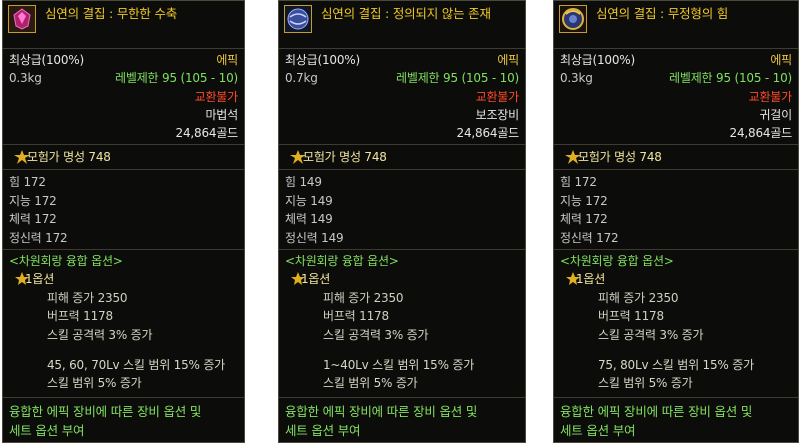 This screenshot has width=803, height=443. What do you see at coordinates (399, 365) in the screenshot?
I see `option-extra-line: 1~40Lv 스킬 범위 15% 증가` at bounding box center [399, 365].